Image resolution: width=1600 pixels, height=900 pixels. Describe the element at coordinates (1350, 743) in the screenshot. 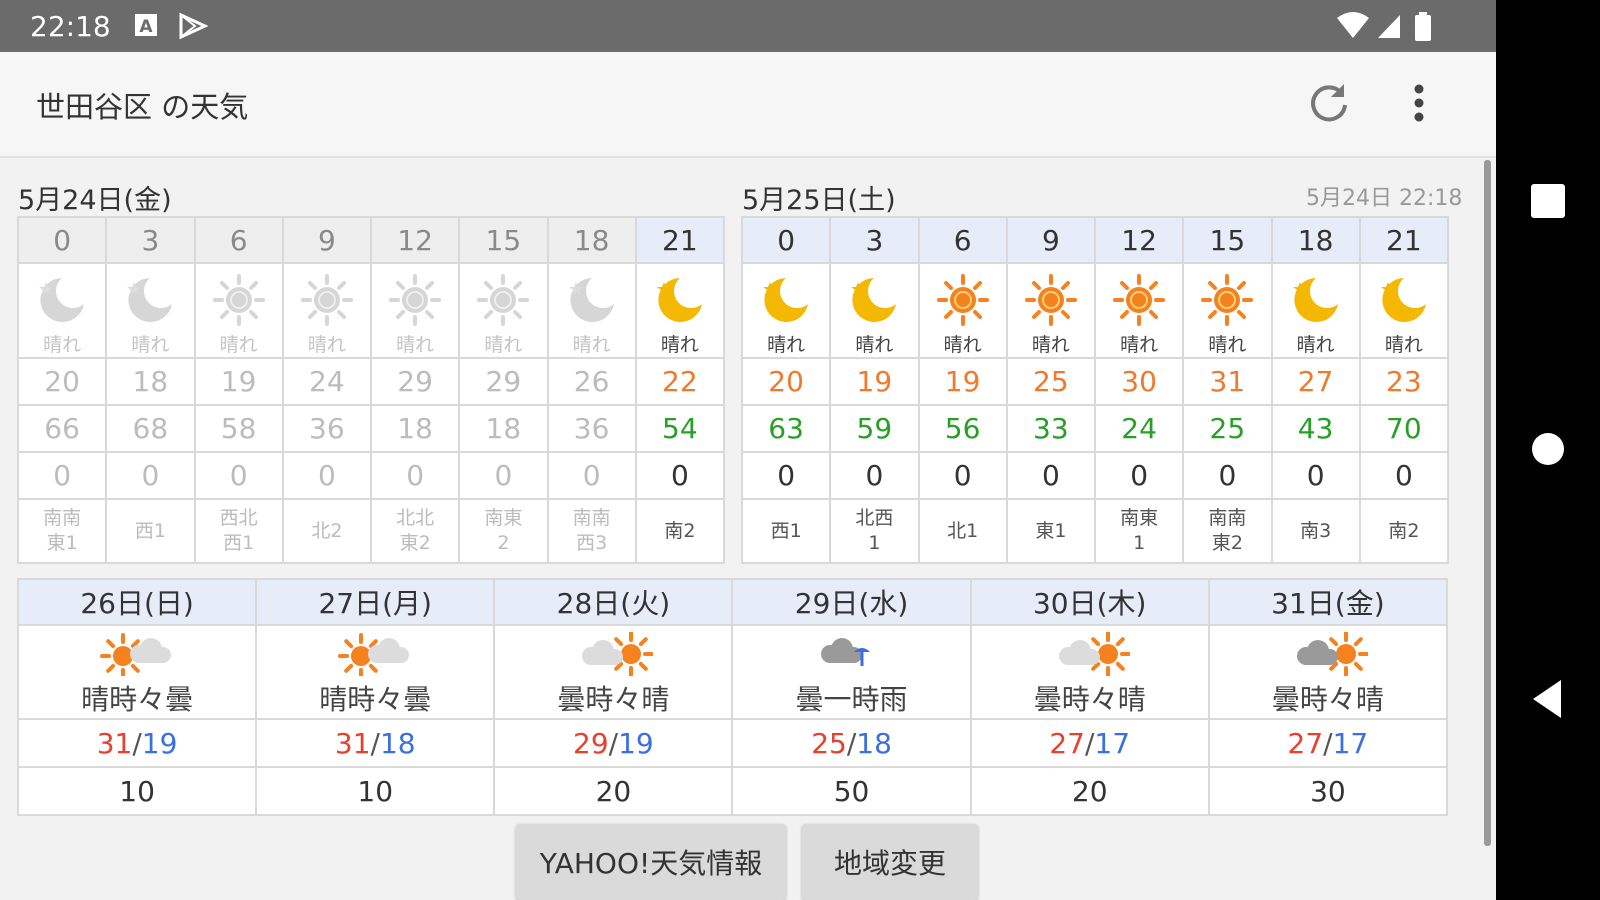

I see `low-temp: 17` at that location.